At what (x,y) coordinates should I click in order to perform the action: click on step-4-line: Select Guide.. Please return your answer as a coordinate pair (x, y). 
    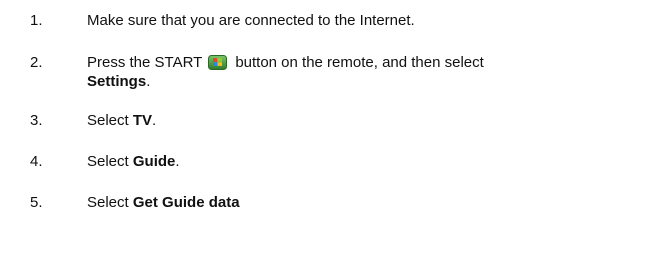
    Looking at the image, I should click on (322, 161).